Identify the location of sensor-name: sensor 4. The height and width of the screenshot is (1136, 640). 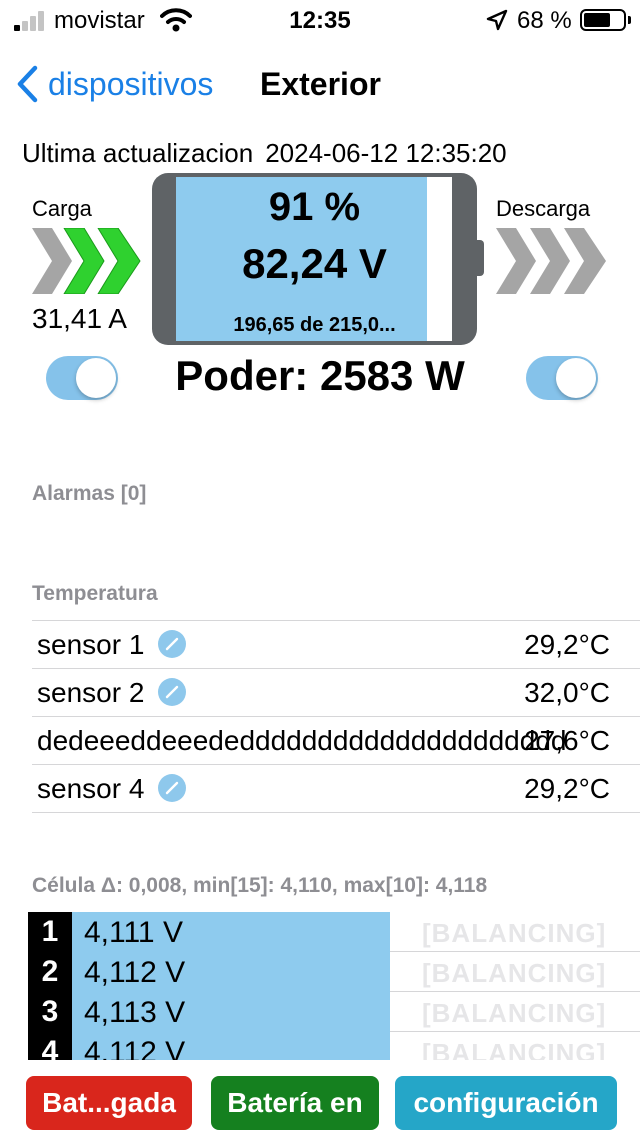
(91, 788).